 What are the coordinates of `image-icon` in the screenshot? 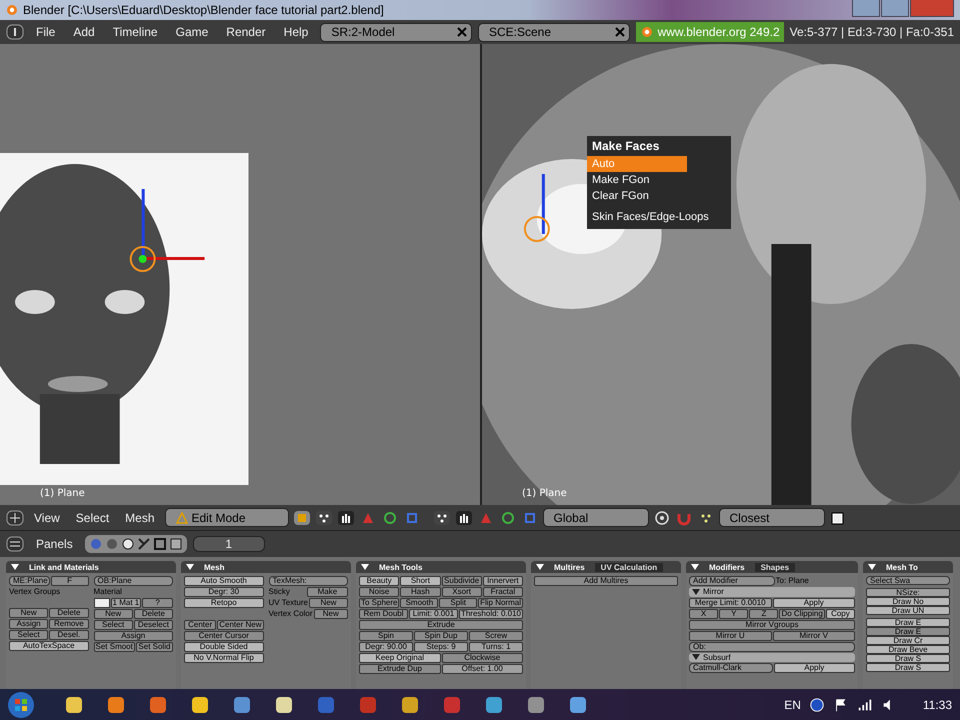 It's located at (175, 544).